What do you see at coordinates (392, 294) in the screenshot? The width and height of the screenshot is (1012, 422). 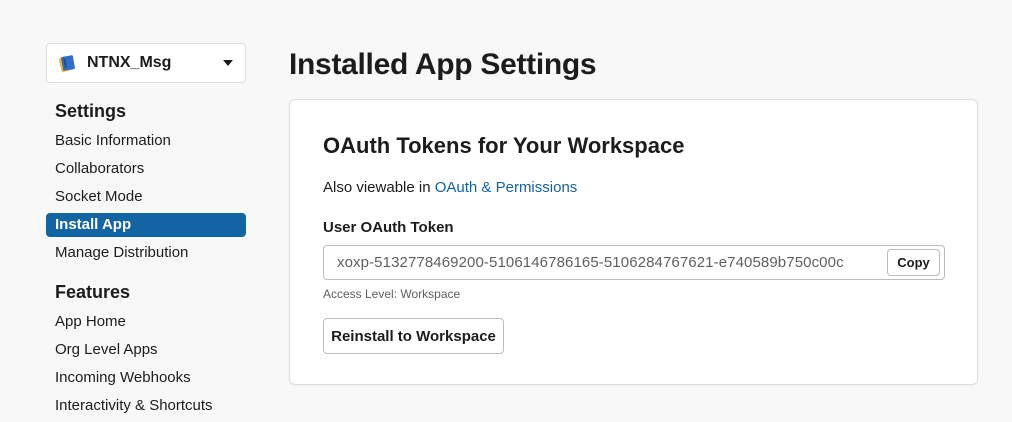 I see `access-level-text: Access Level: Workspace` at bounding box center [392, 294].